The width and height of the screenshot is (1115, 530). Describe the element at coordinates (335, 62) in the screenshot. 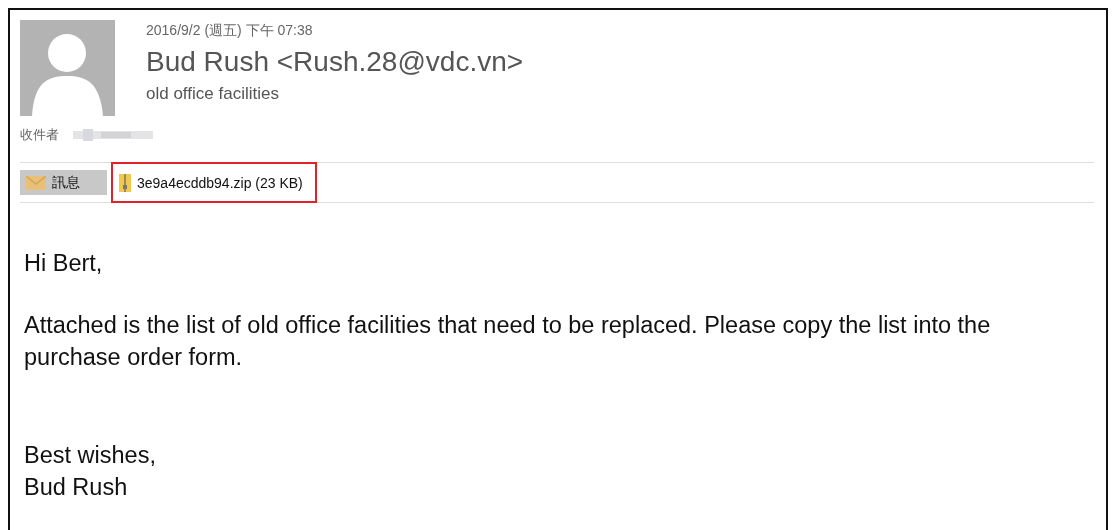

I see `sender-name: Bud Rush <Rush.28@vdc.vn>` at that location.